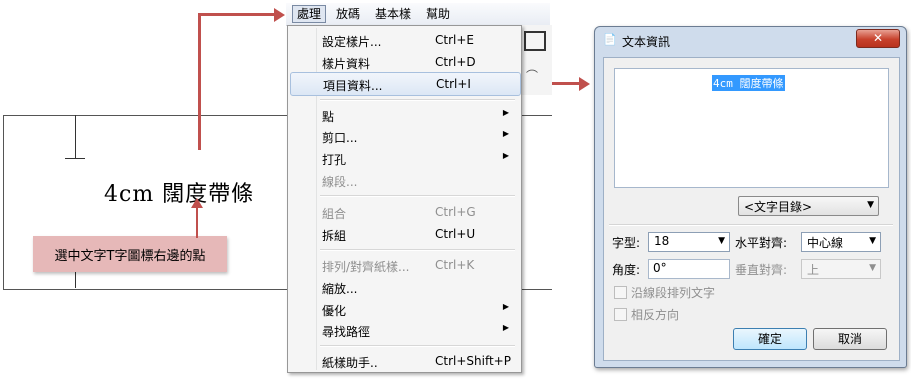 The image size is (911, 383). What do you see at coordinates (405, 84) in the screenshot?
I see `menu-item-item-info: 項目資料... Ctrl+I` at bounding box center [405, 84].